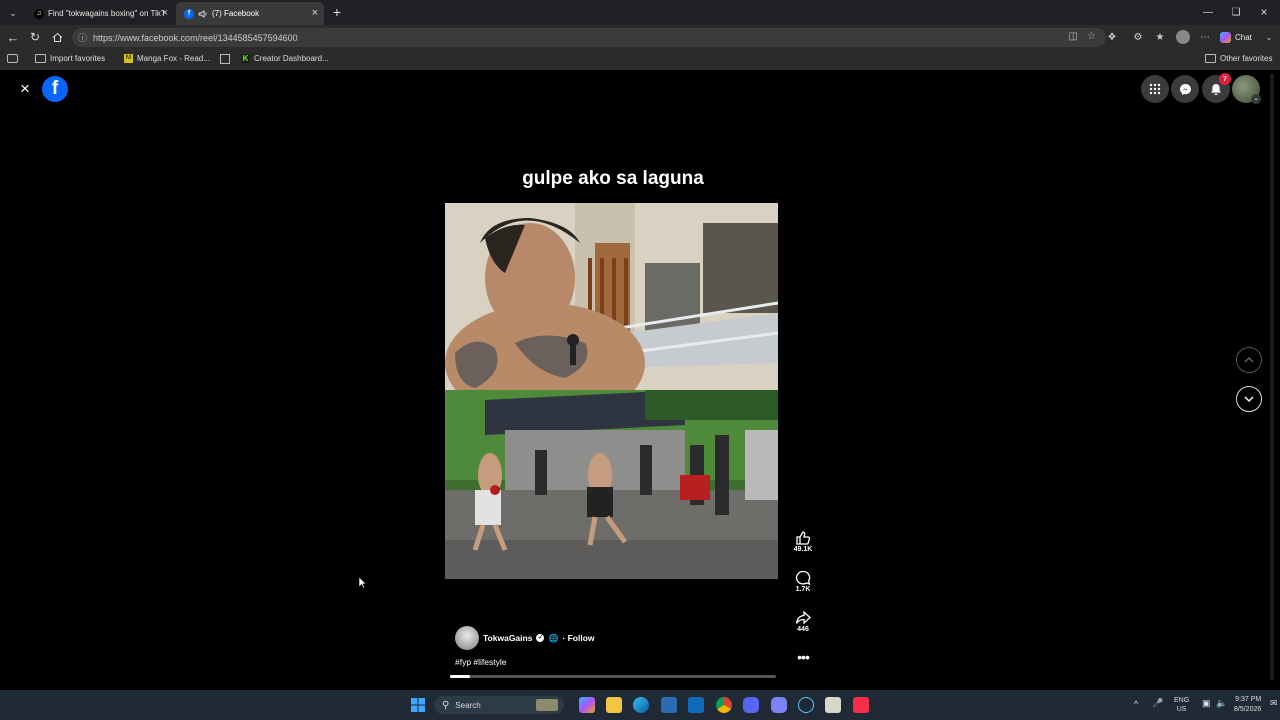  What do you see at coordinates (1256, 99) in the screenshot?
I see `avatar-chevron-icon: ⌄` at bounding box center [1256, 99].